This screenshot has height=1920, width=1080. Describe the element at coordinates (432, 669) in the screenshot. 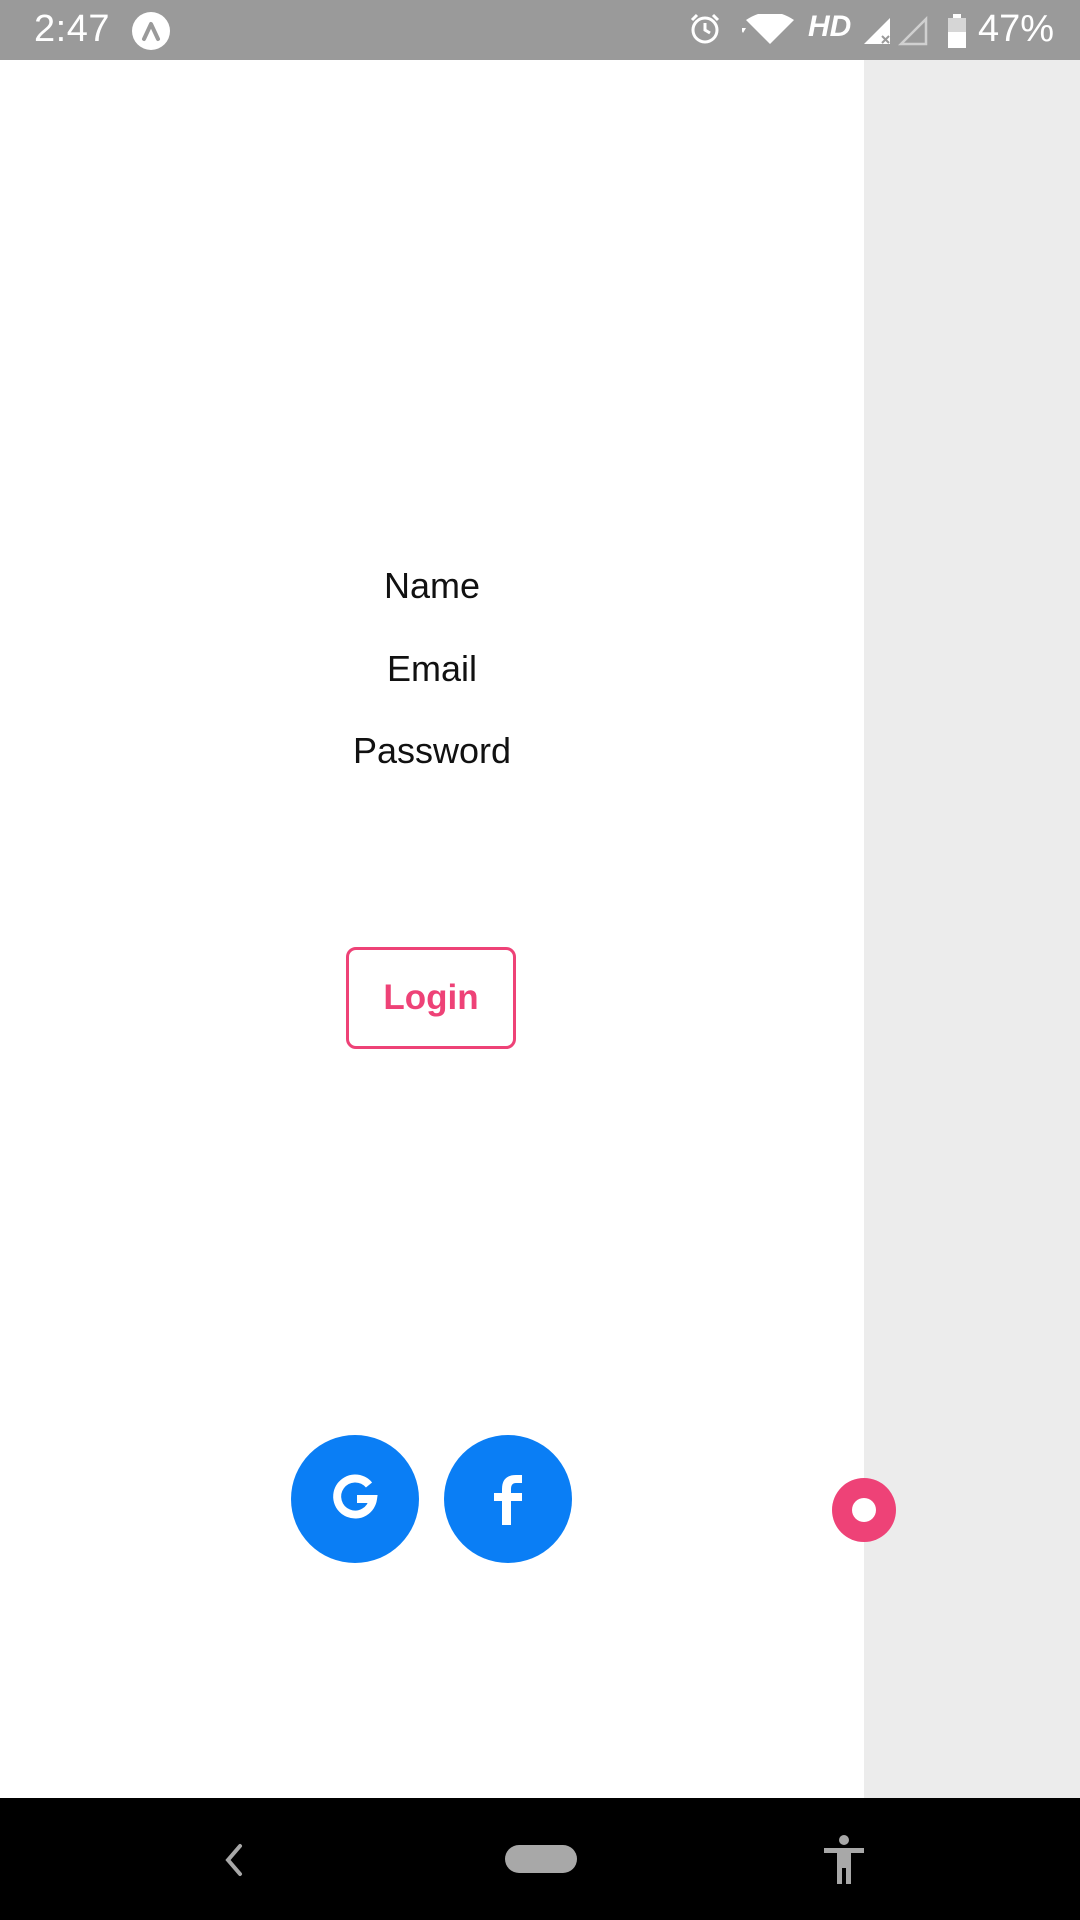

I see `email-label: Email` at that location.